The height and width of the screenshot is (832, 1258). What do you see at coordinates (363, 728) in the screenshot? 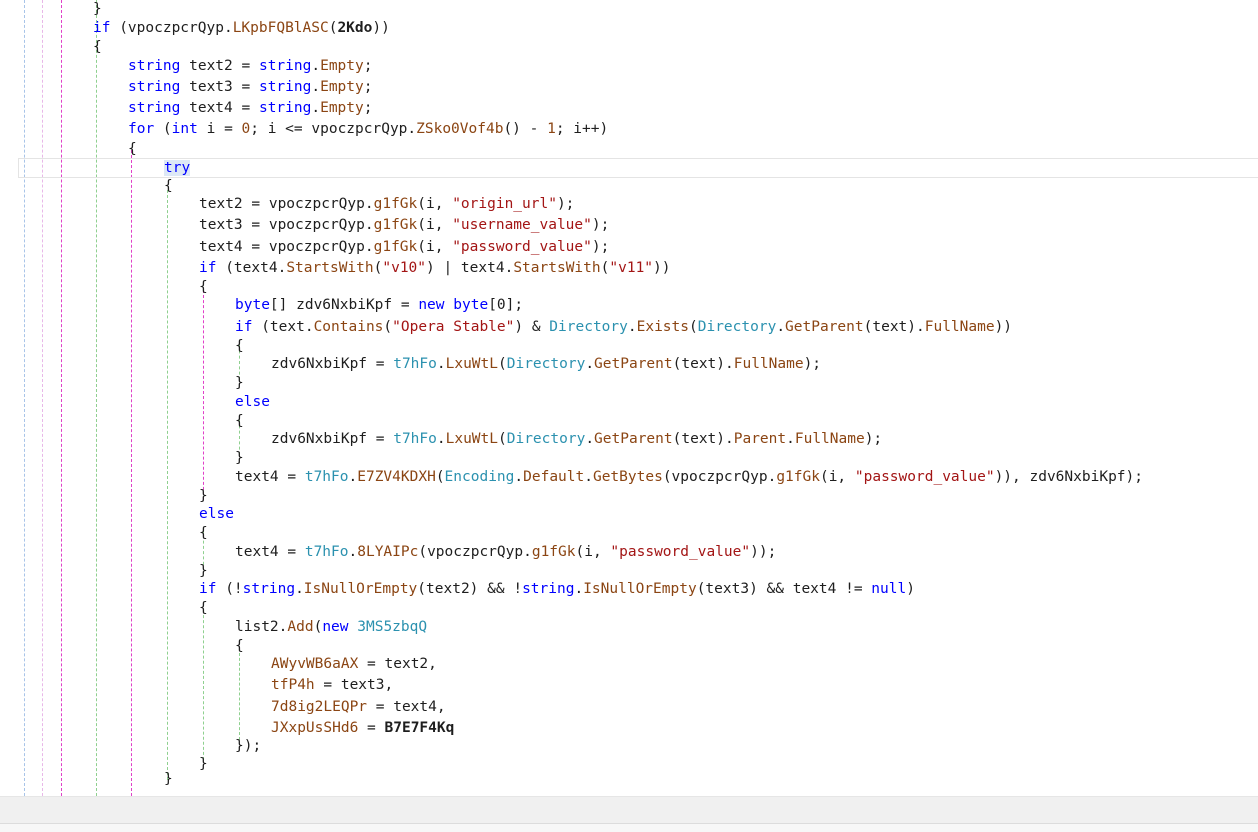
I see `code-line: JXxpUsSHd6 = B7E7F4Kq` at bounding box center [363, 728].